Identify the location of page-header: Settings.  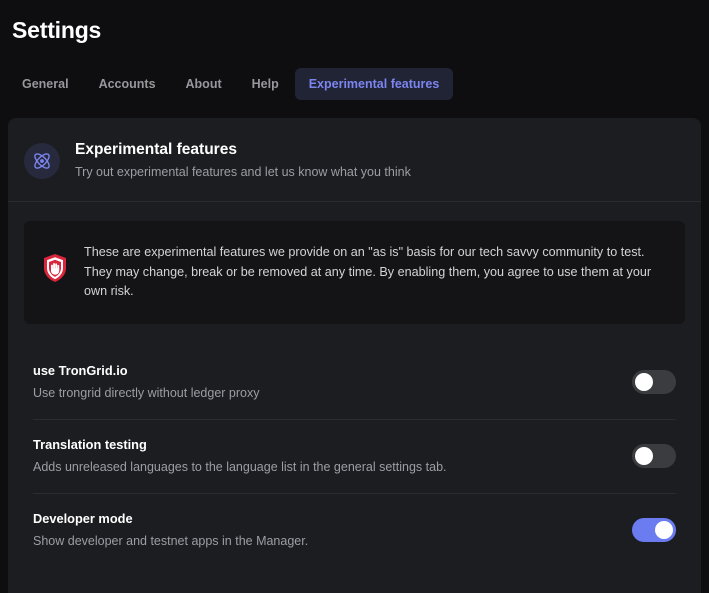
(354, 22).